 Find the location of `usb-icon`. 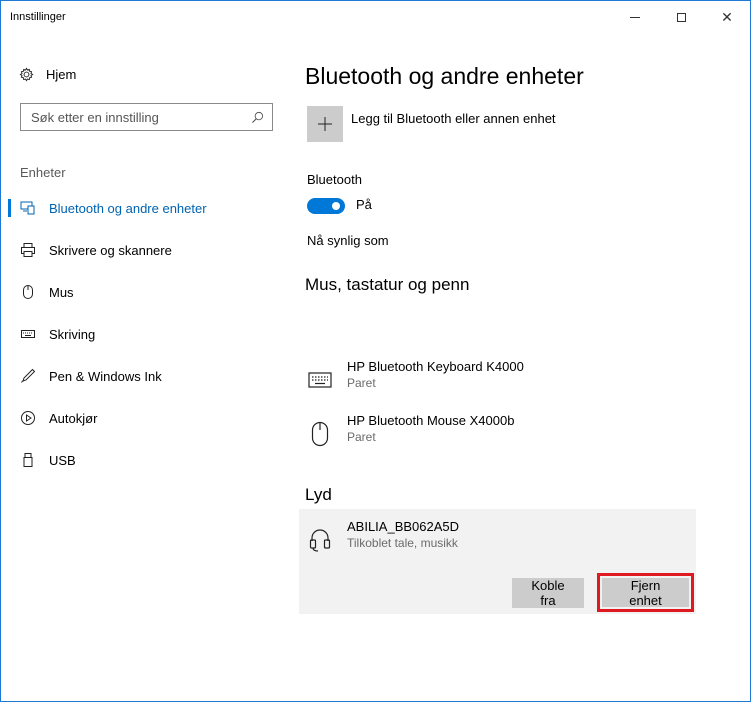

usb-icon is located at coordinates (28, 460).